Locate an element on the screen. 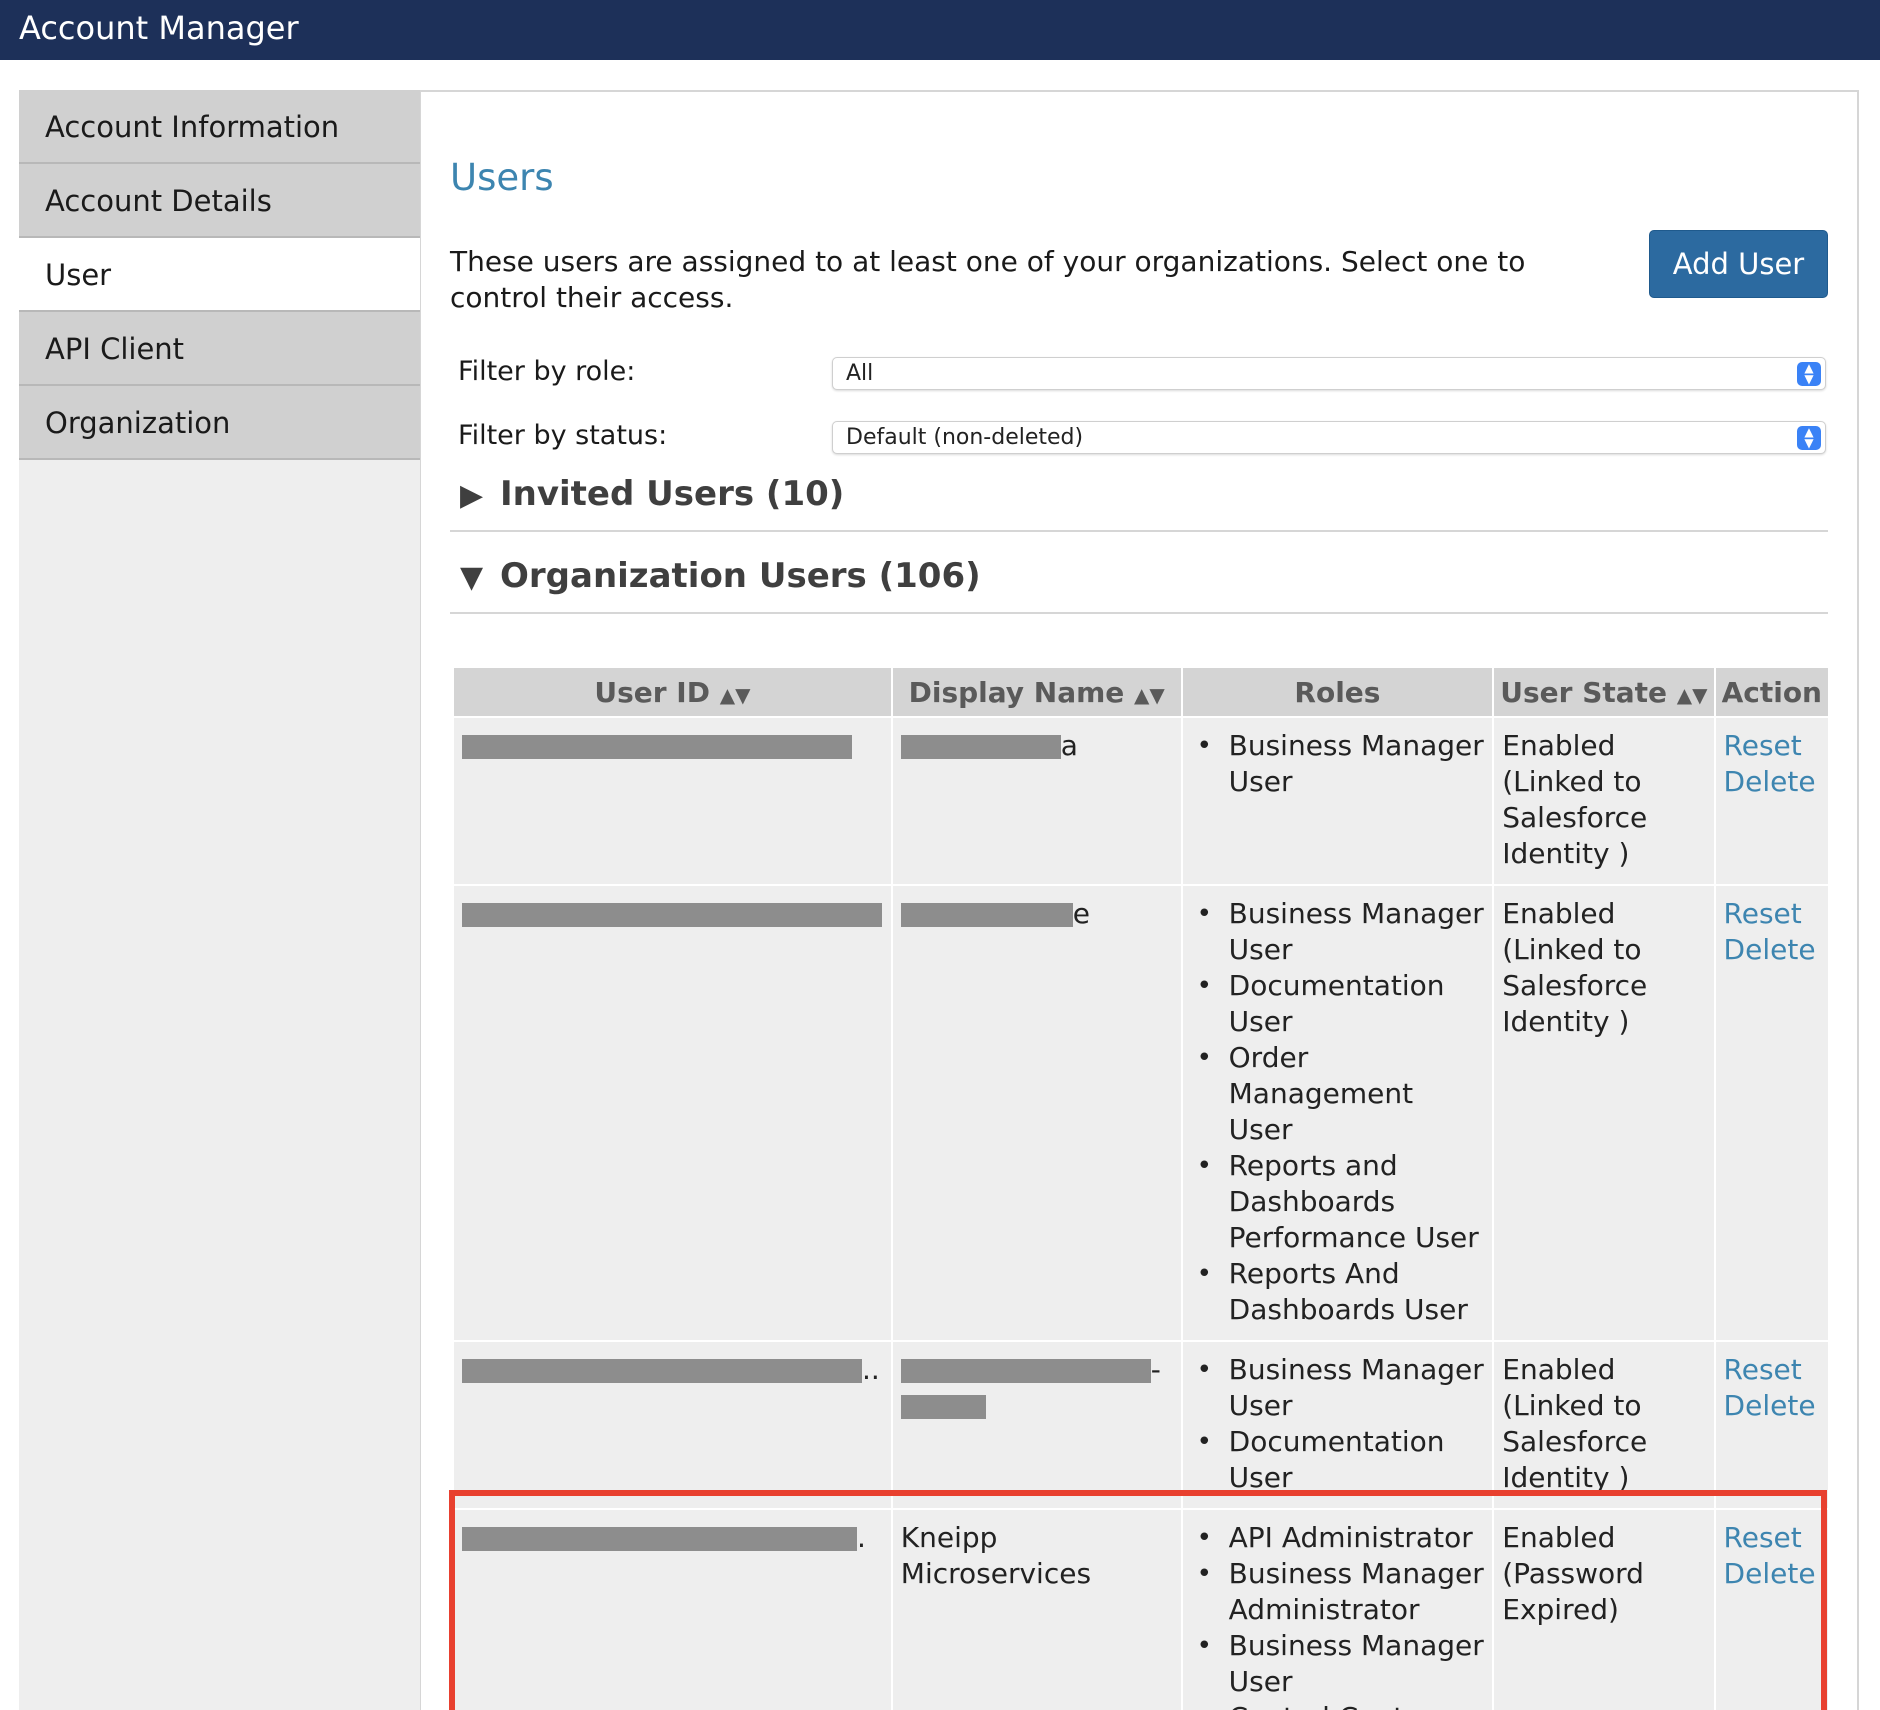  display-name-cell: - is located at coordinates (1036, 1425).